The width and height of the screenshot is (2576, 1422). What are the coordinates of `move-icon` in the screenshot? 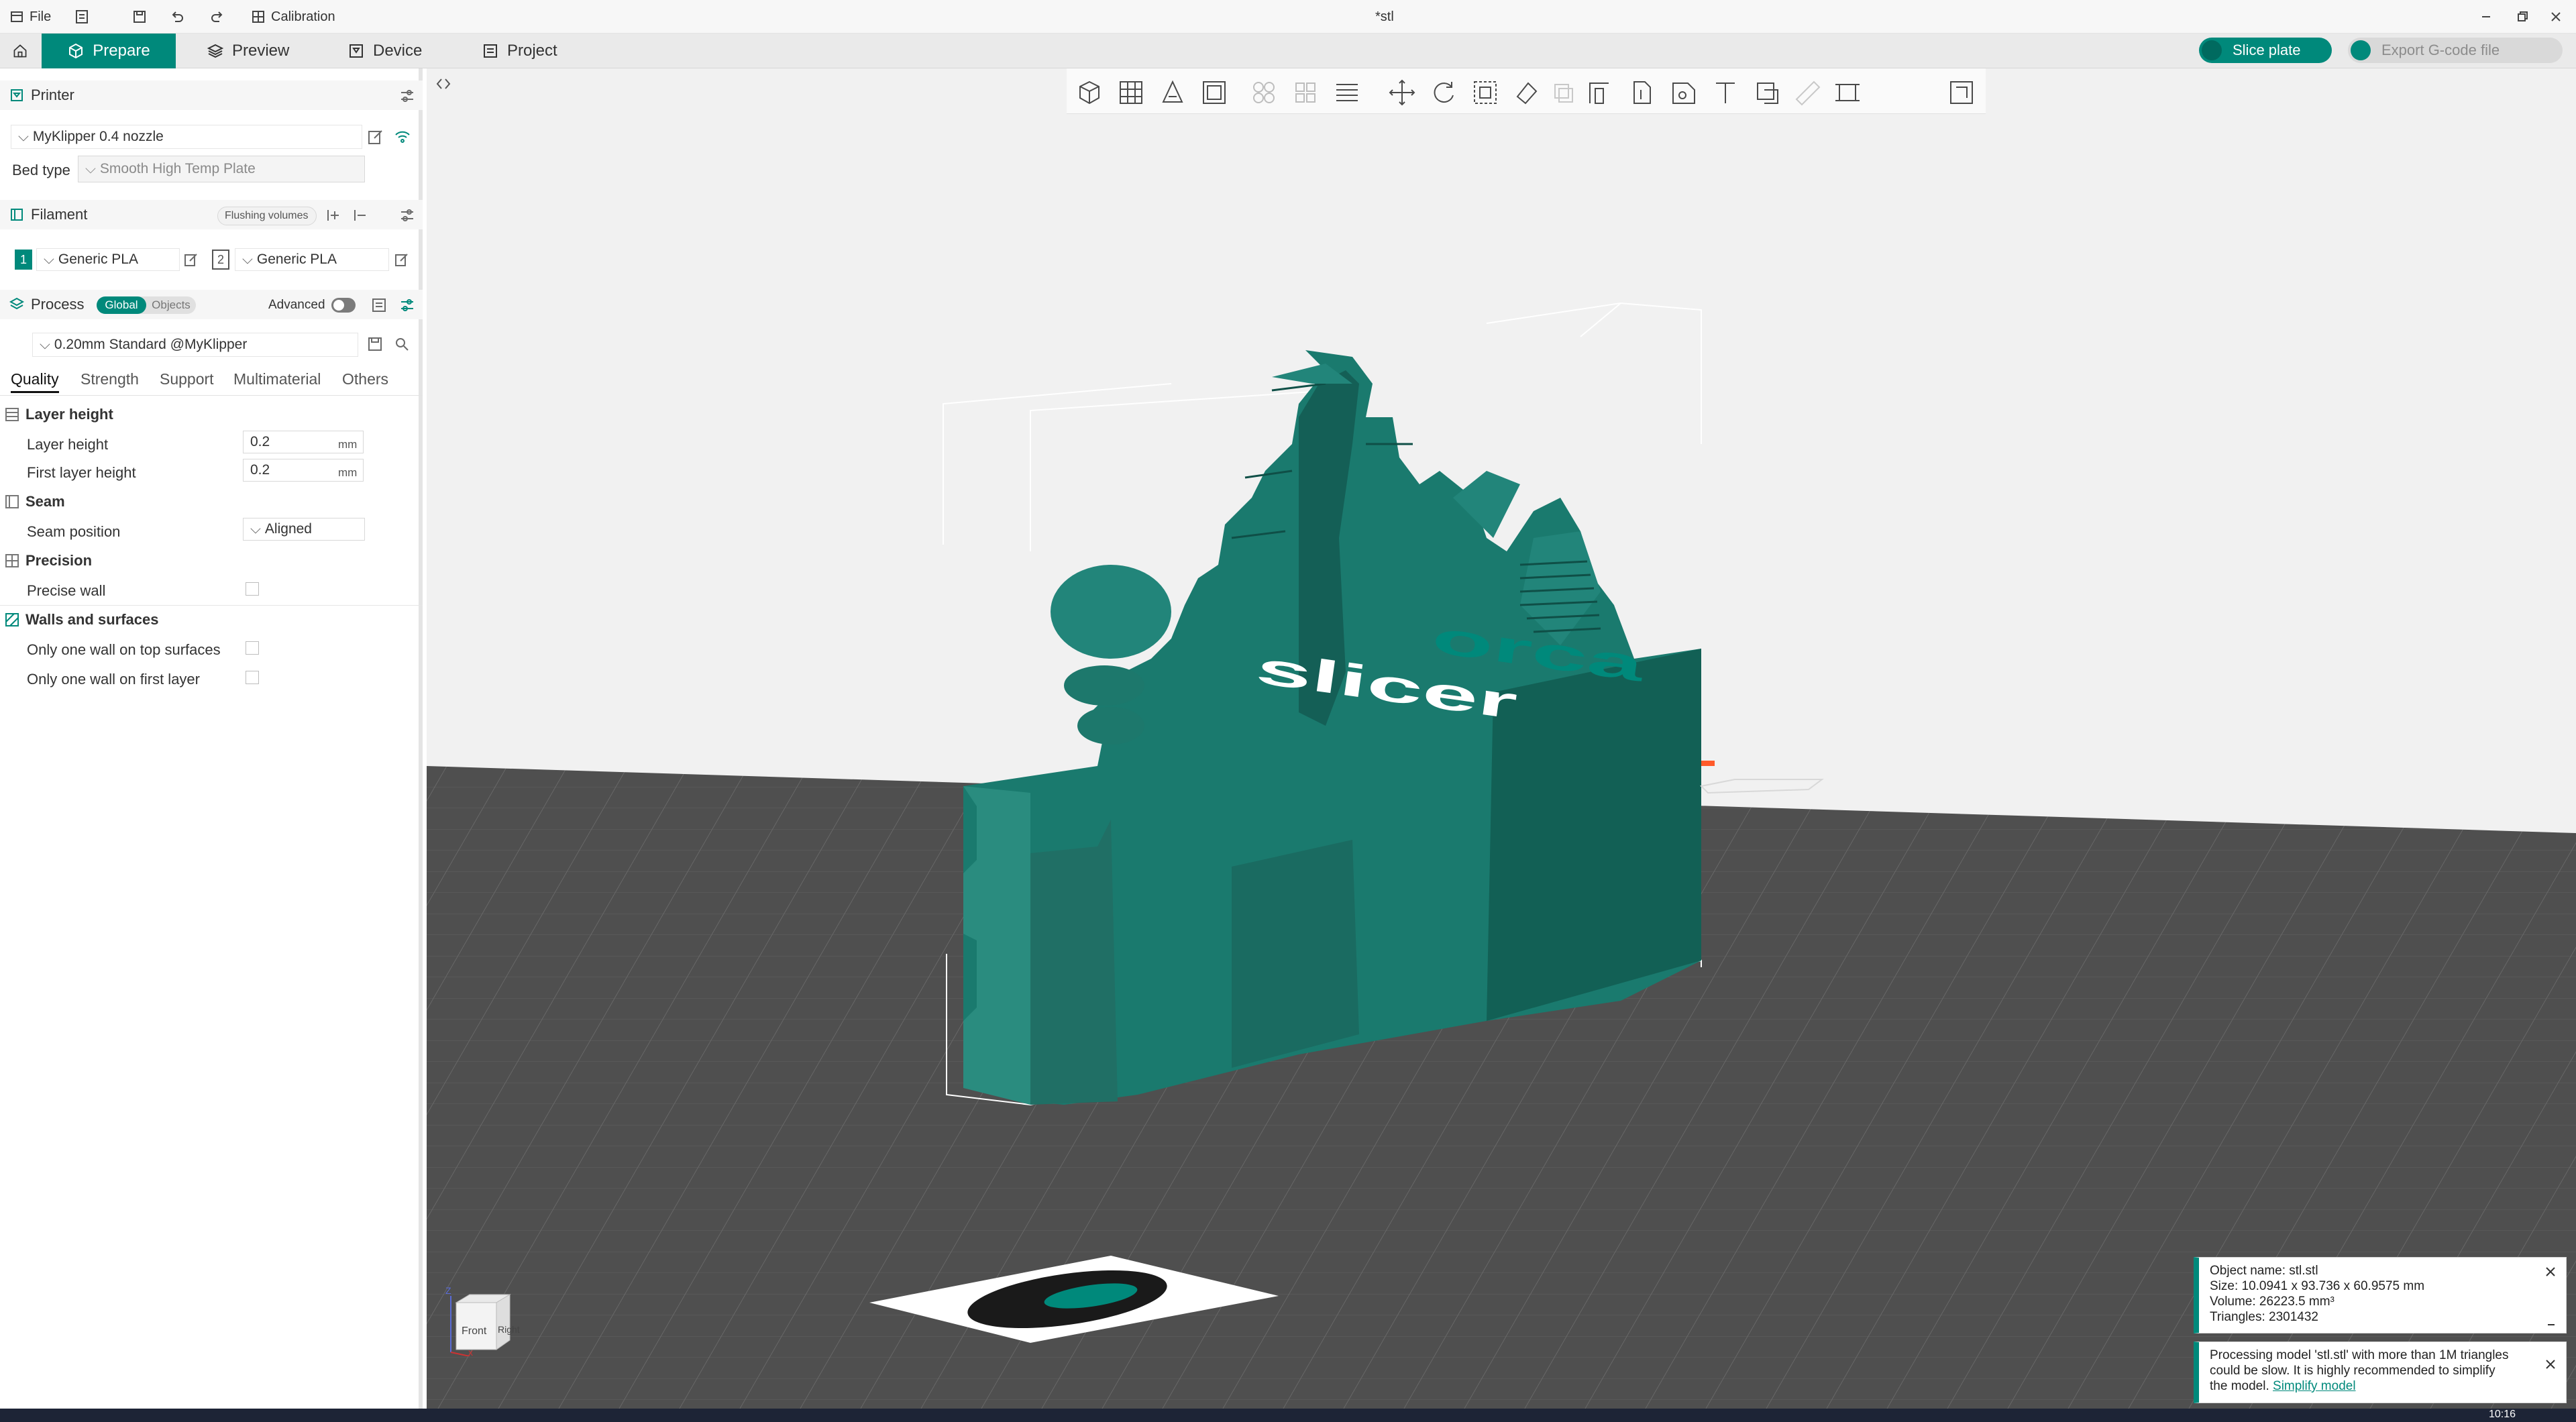 It's located at (1402, 93).